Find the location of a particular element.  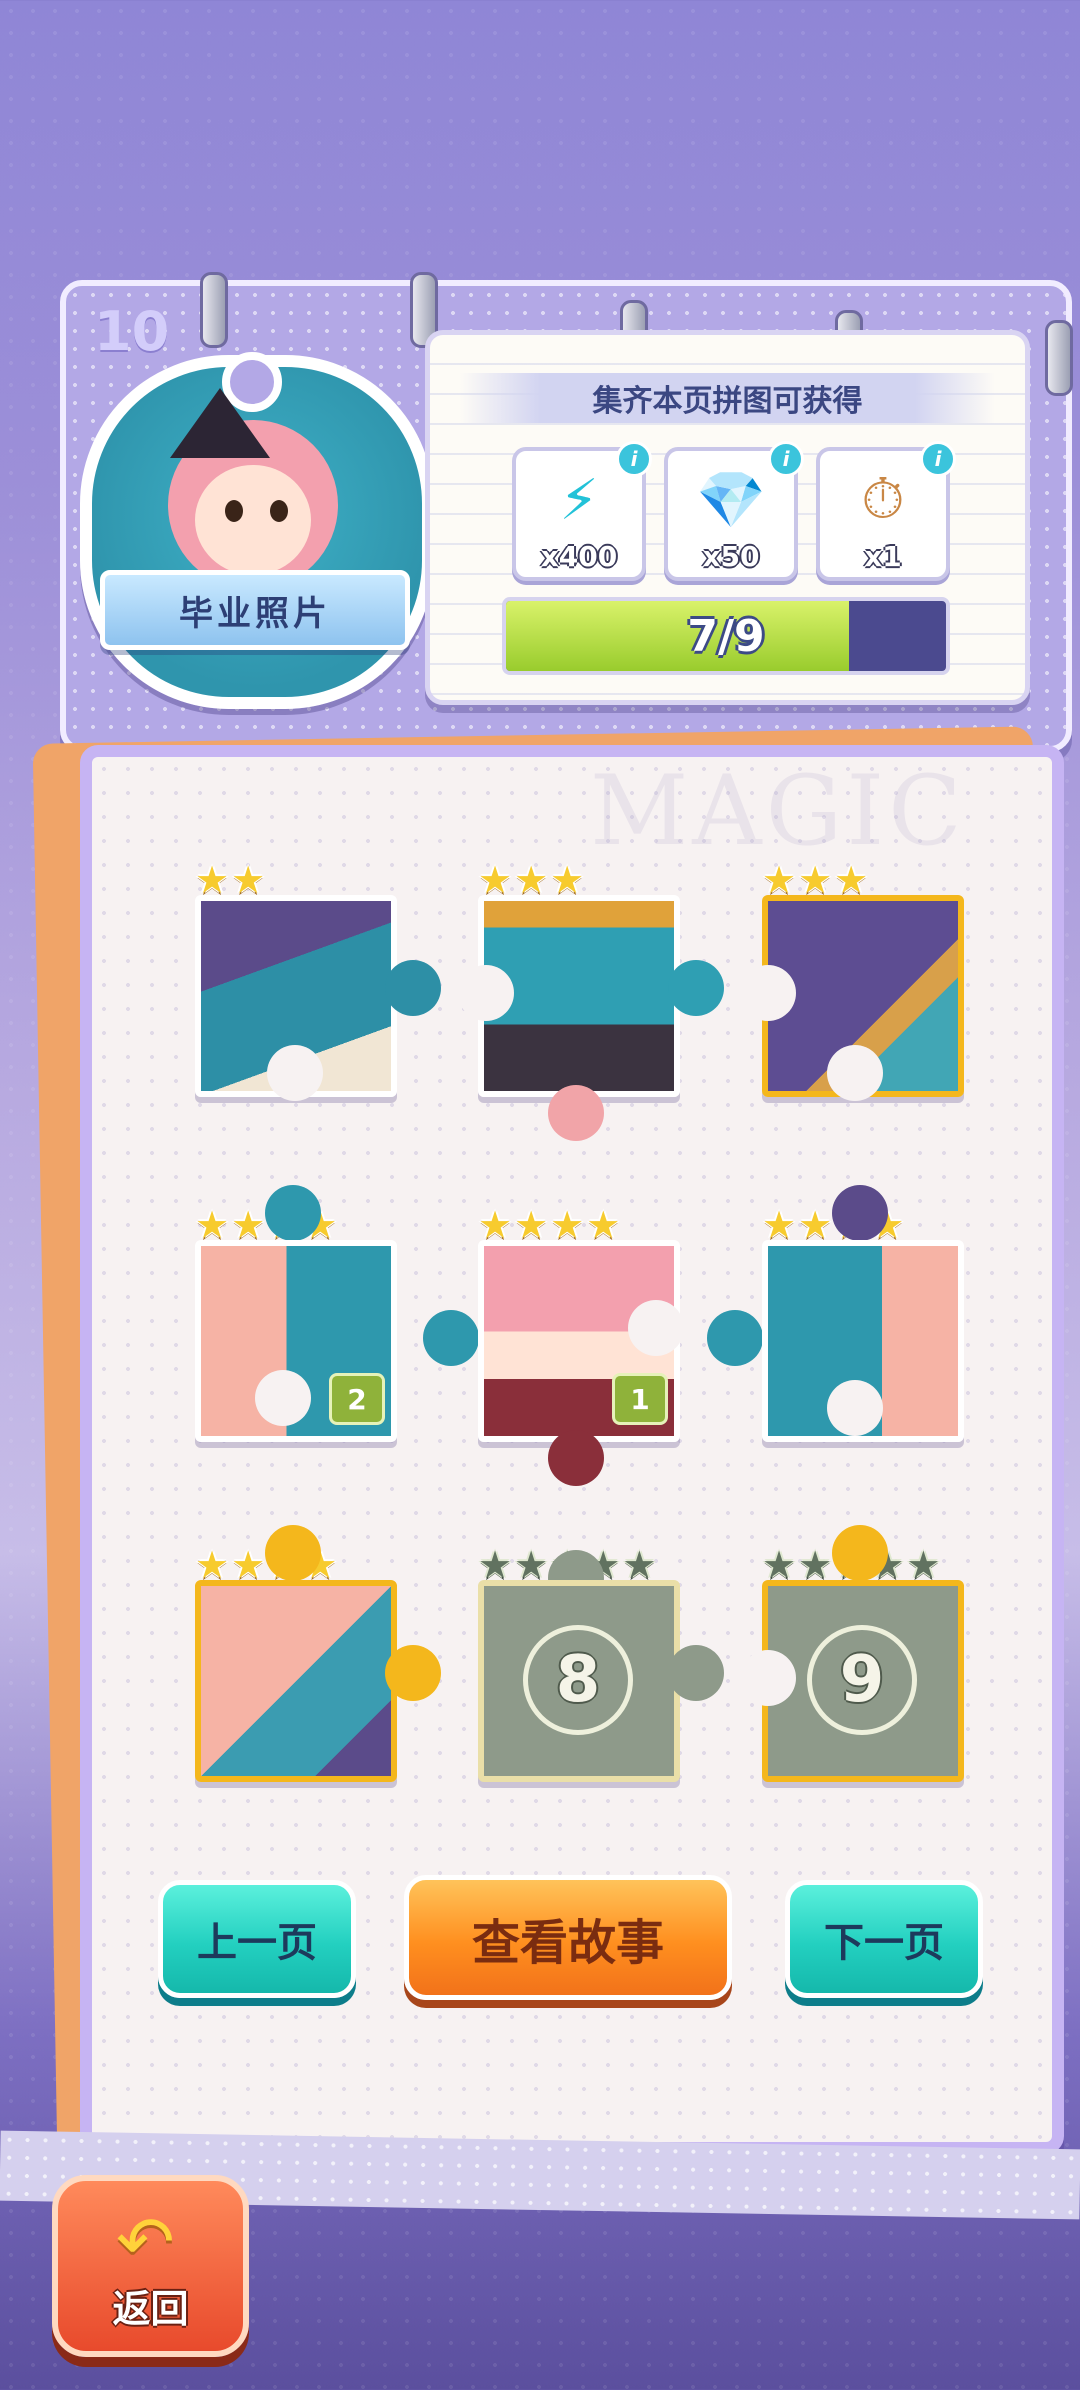

piece-count-badge: 1 is located at coordinates (640, 1399).